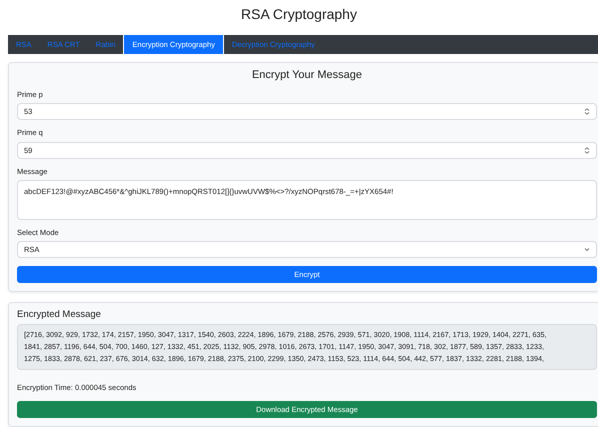 This screenshot has height=427, width=598. What do you see at coordinates (587, 250) in the screenshot?
I see `chevron-icon` at bounding box center [587, 250].